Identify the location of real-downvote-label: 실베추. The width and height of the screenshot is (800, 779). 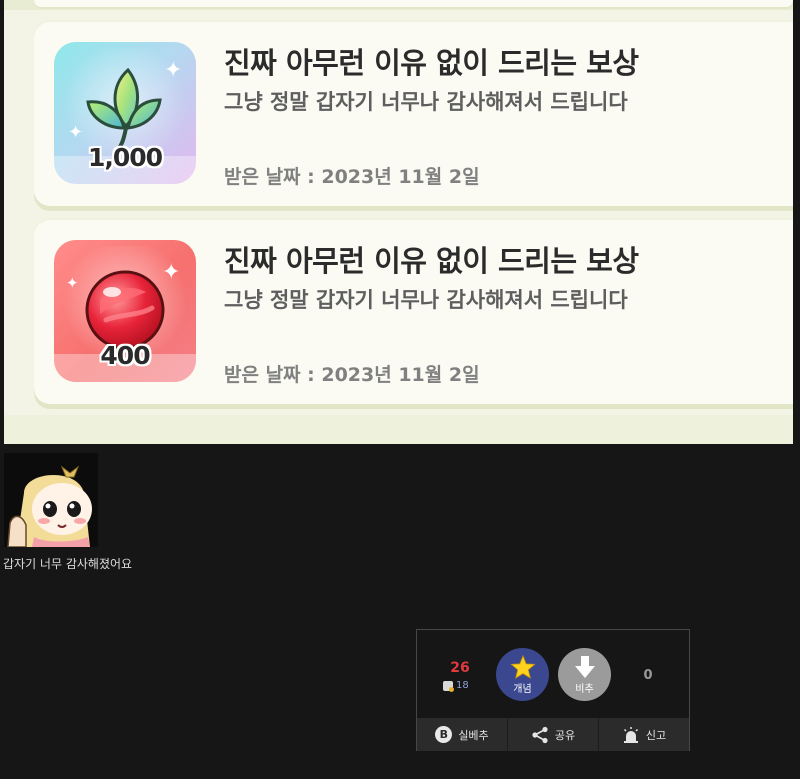
(473, 735).